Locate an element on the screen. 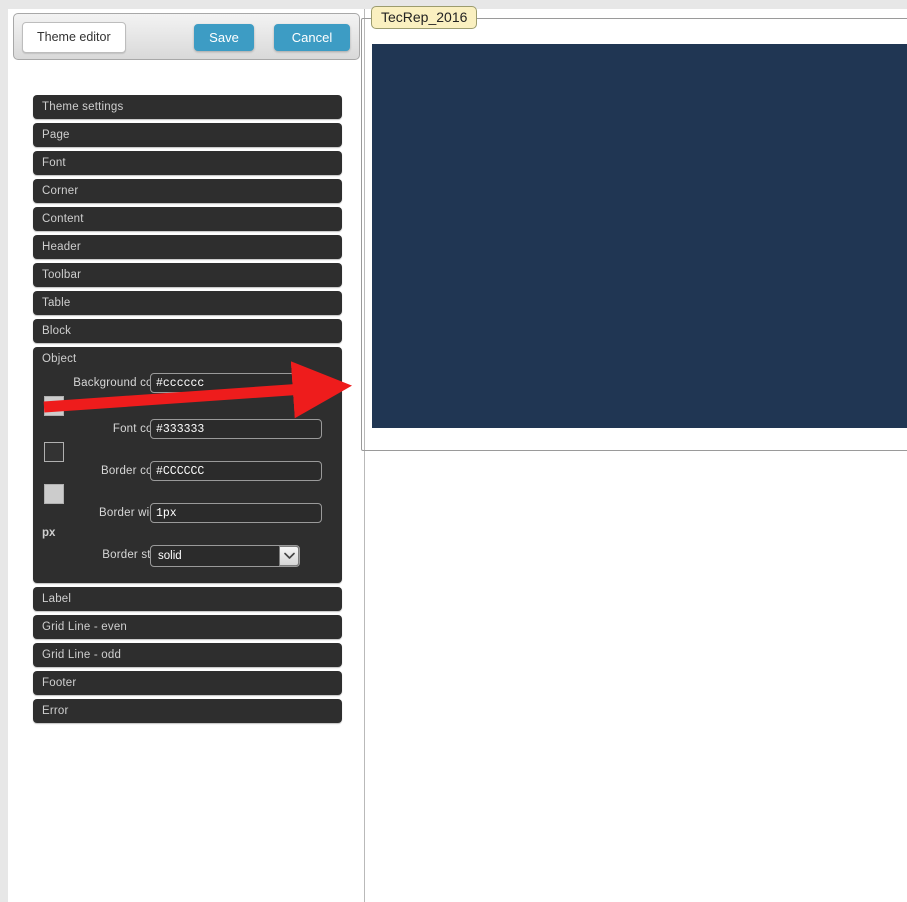 The image size is (907, 902). preview-legend: TecRep_2016 is located at coordinates (424, 17).